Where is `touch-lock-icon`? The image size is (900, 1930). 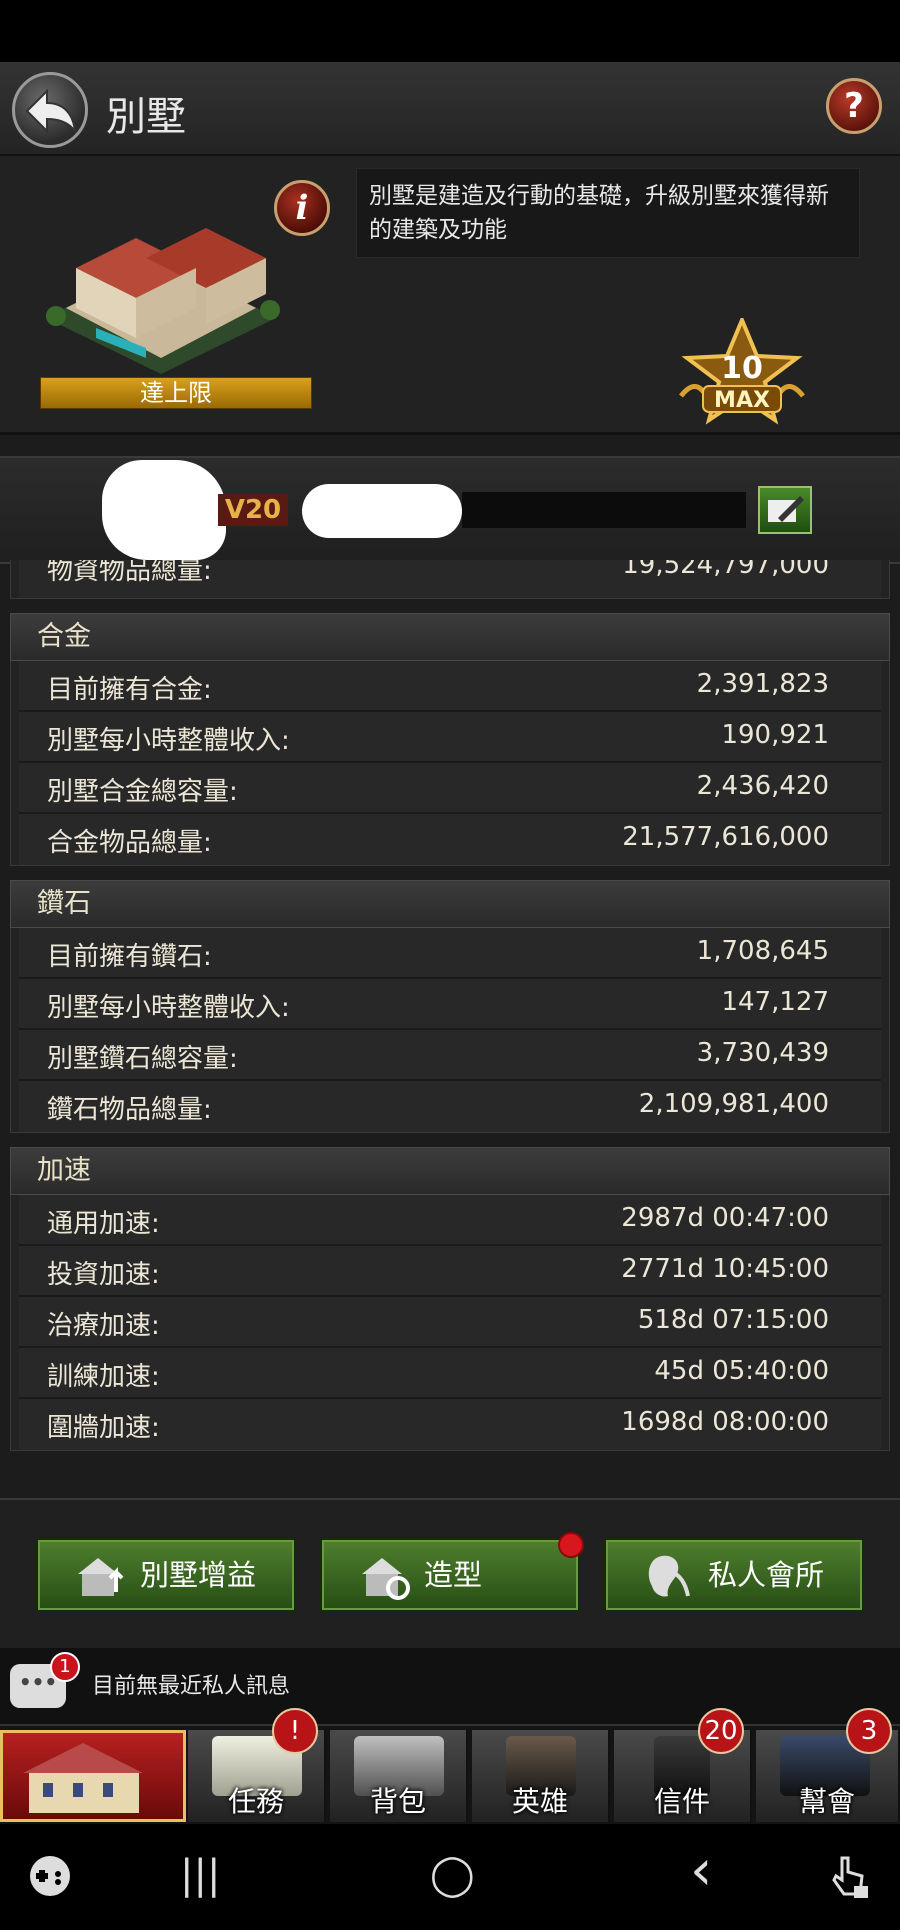
touch-lock-icon is located at coordinates (850, 1878).